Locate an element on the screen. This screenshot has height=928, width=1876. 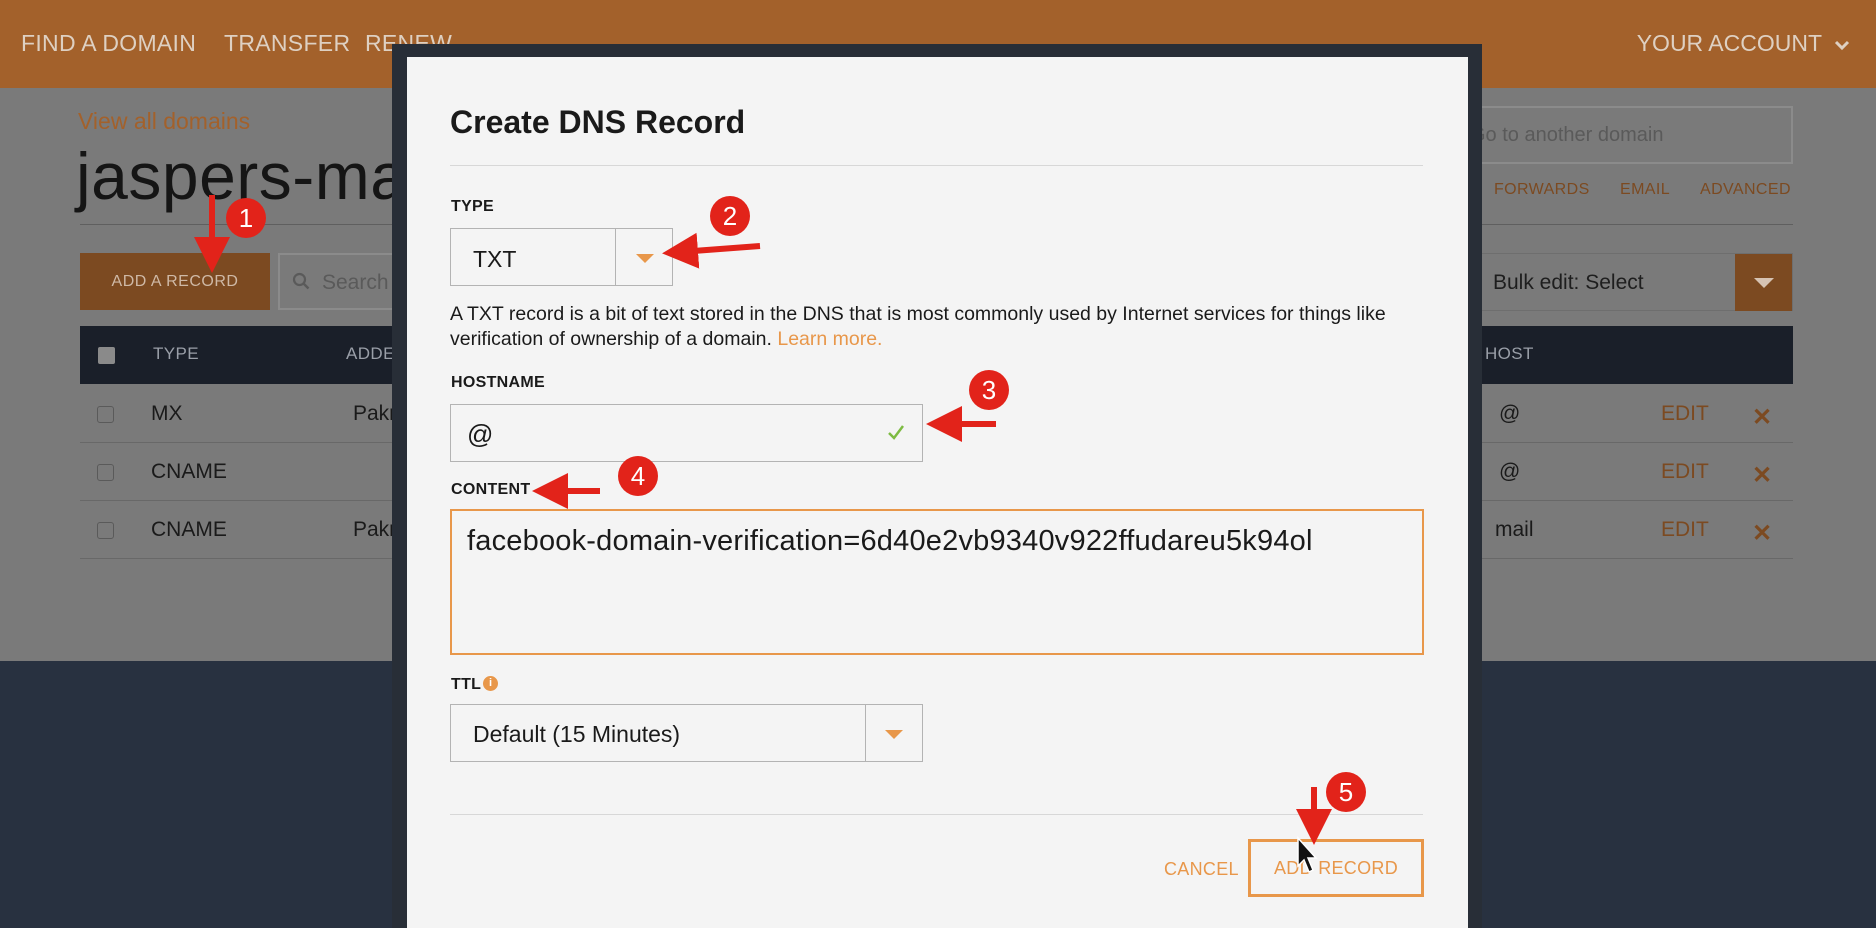
type-label: TYPE is located at coordinates (472, 206).